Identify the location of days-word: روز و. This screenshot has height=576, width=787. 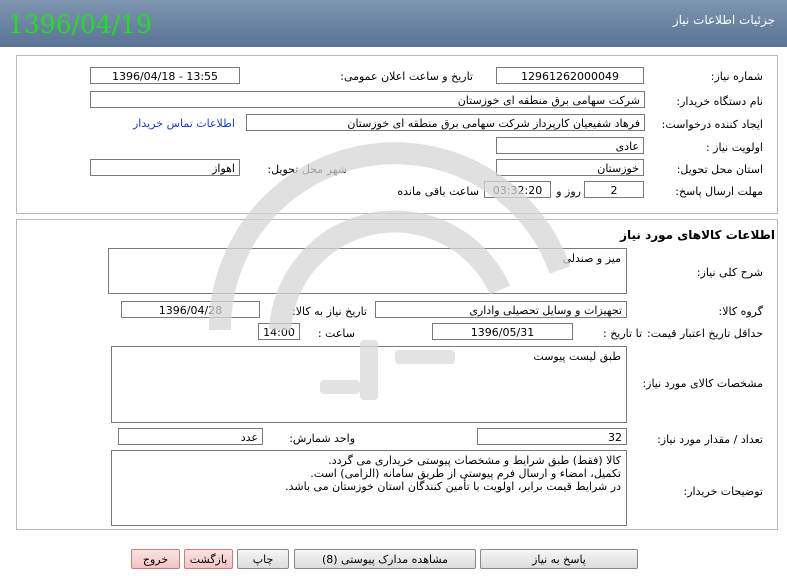
(568, 191).